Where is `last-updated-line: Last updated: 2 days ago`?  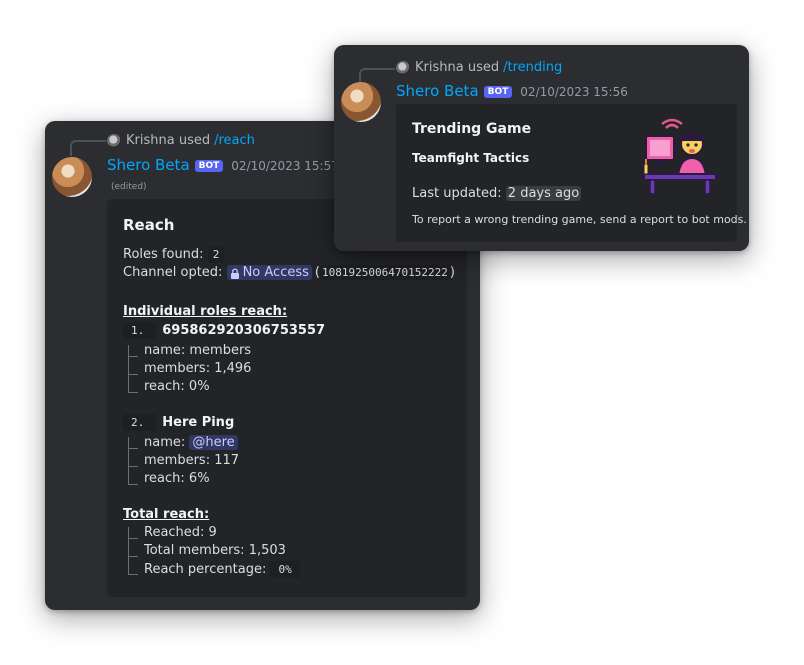
last-updated-line: Last updated: 2 days ago is located at coordinates (497, 193).